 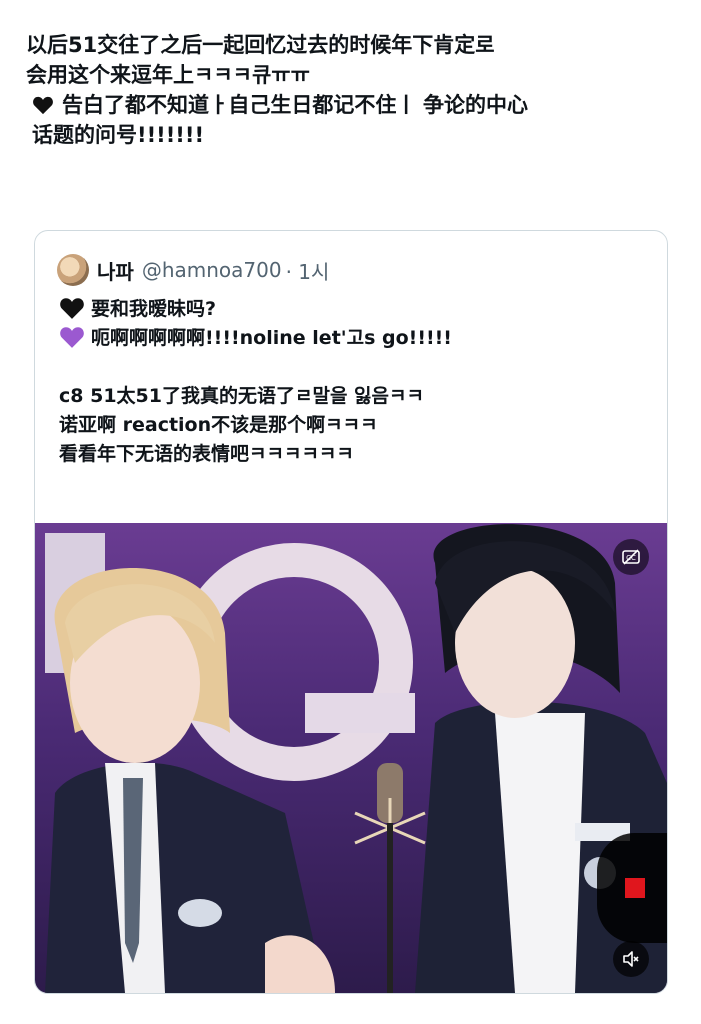 I want to click on quote-line-1: 要和我暧昧吗?, so click(x=154, y=309).